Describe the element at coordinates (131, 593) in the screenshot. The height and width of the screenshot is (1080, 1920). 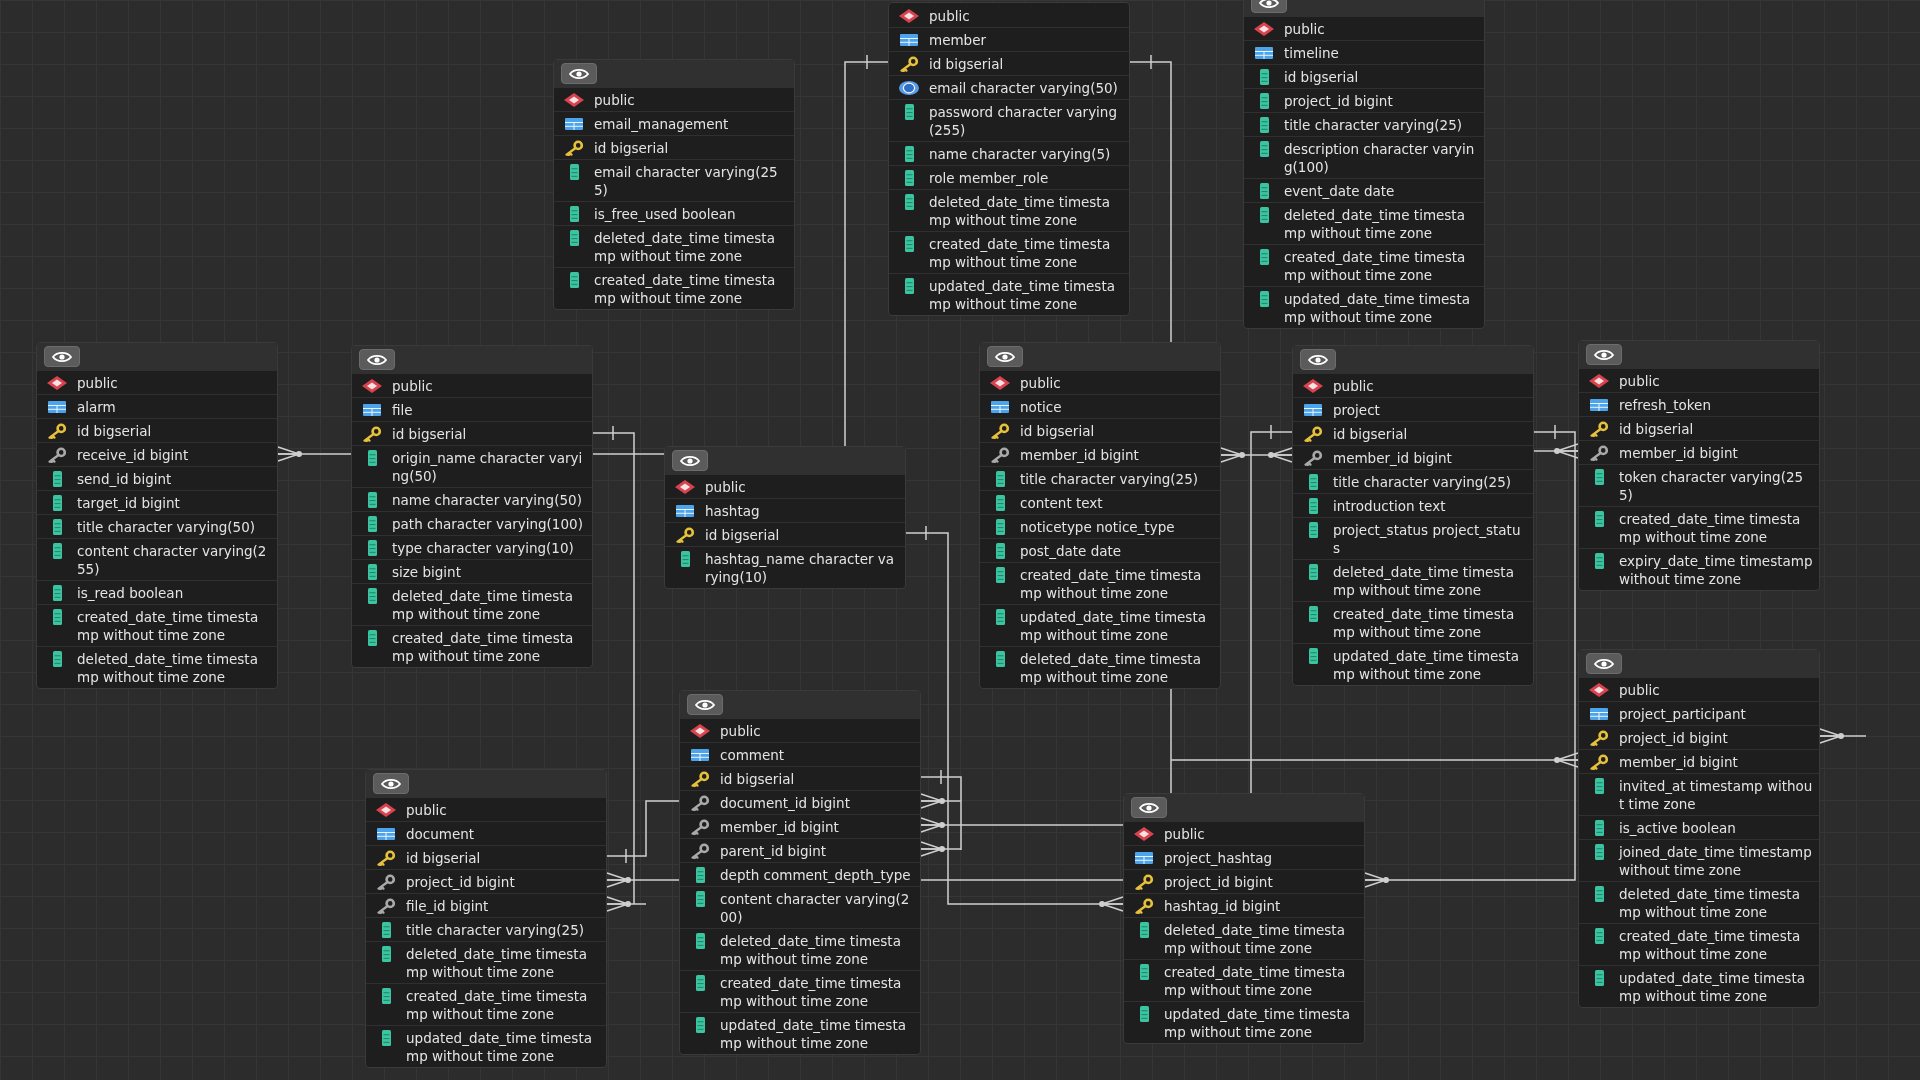
I see `column-definition: is_read boolean` at that location.